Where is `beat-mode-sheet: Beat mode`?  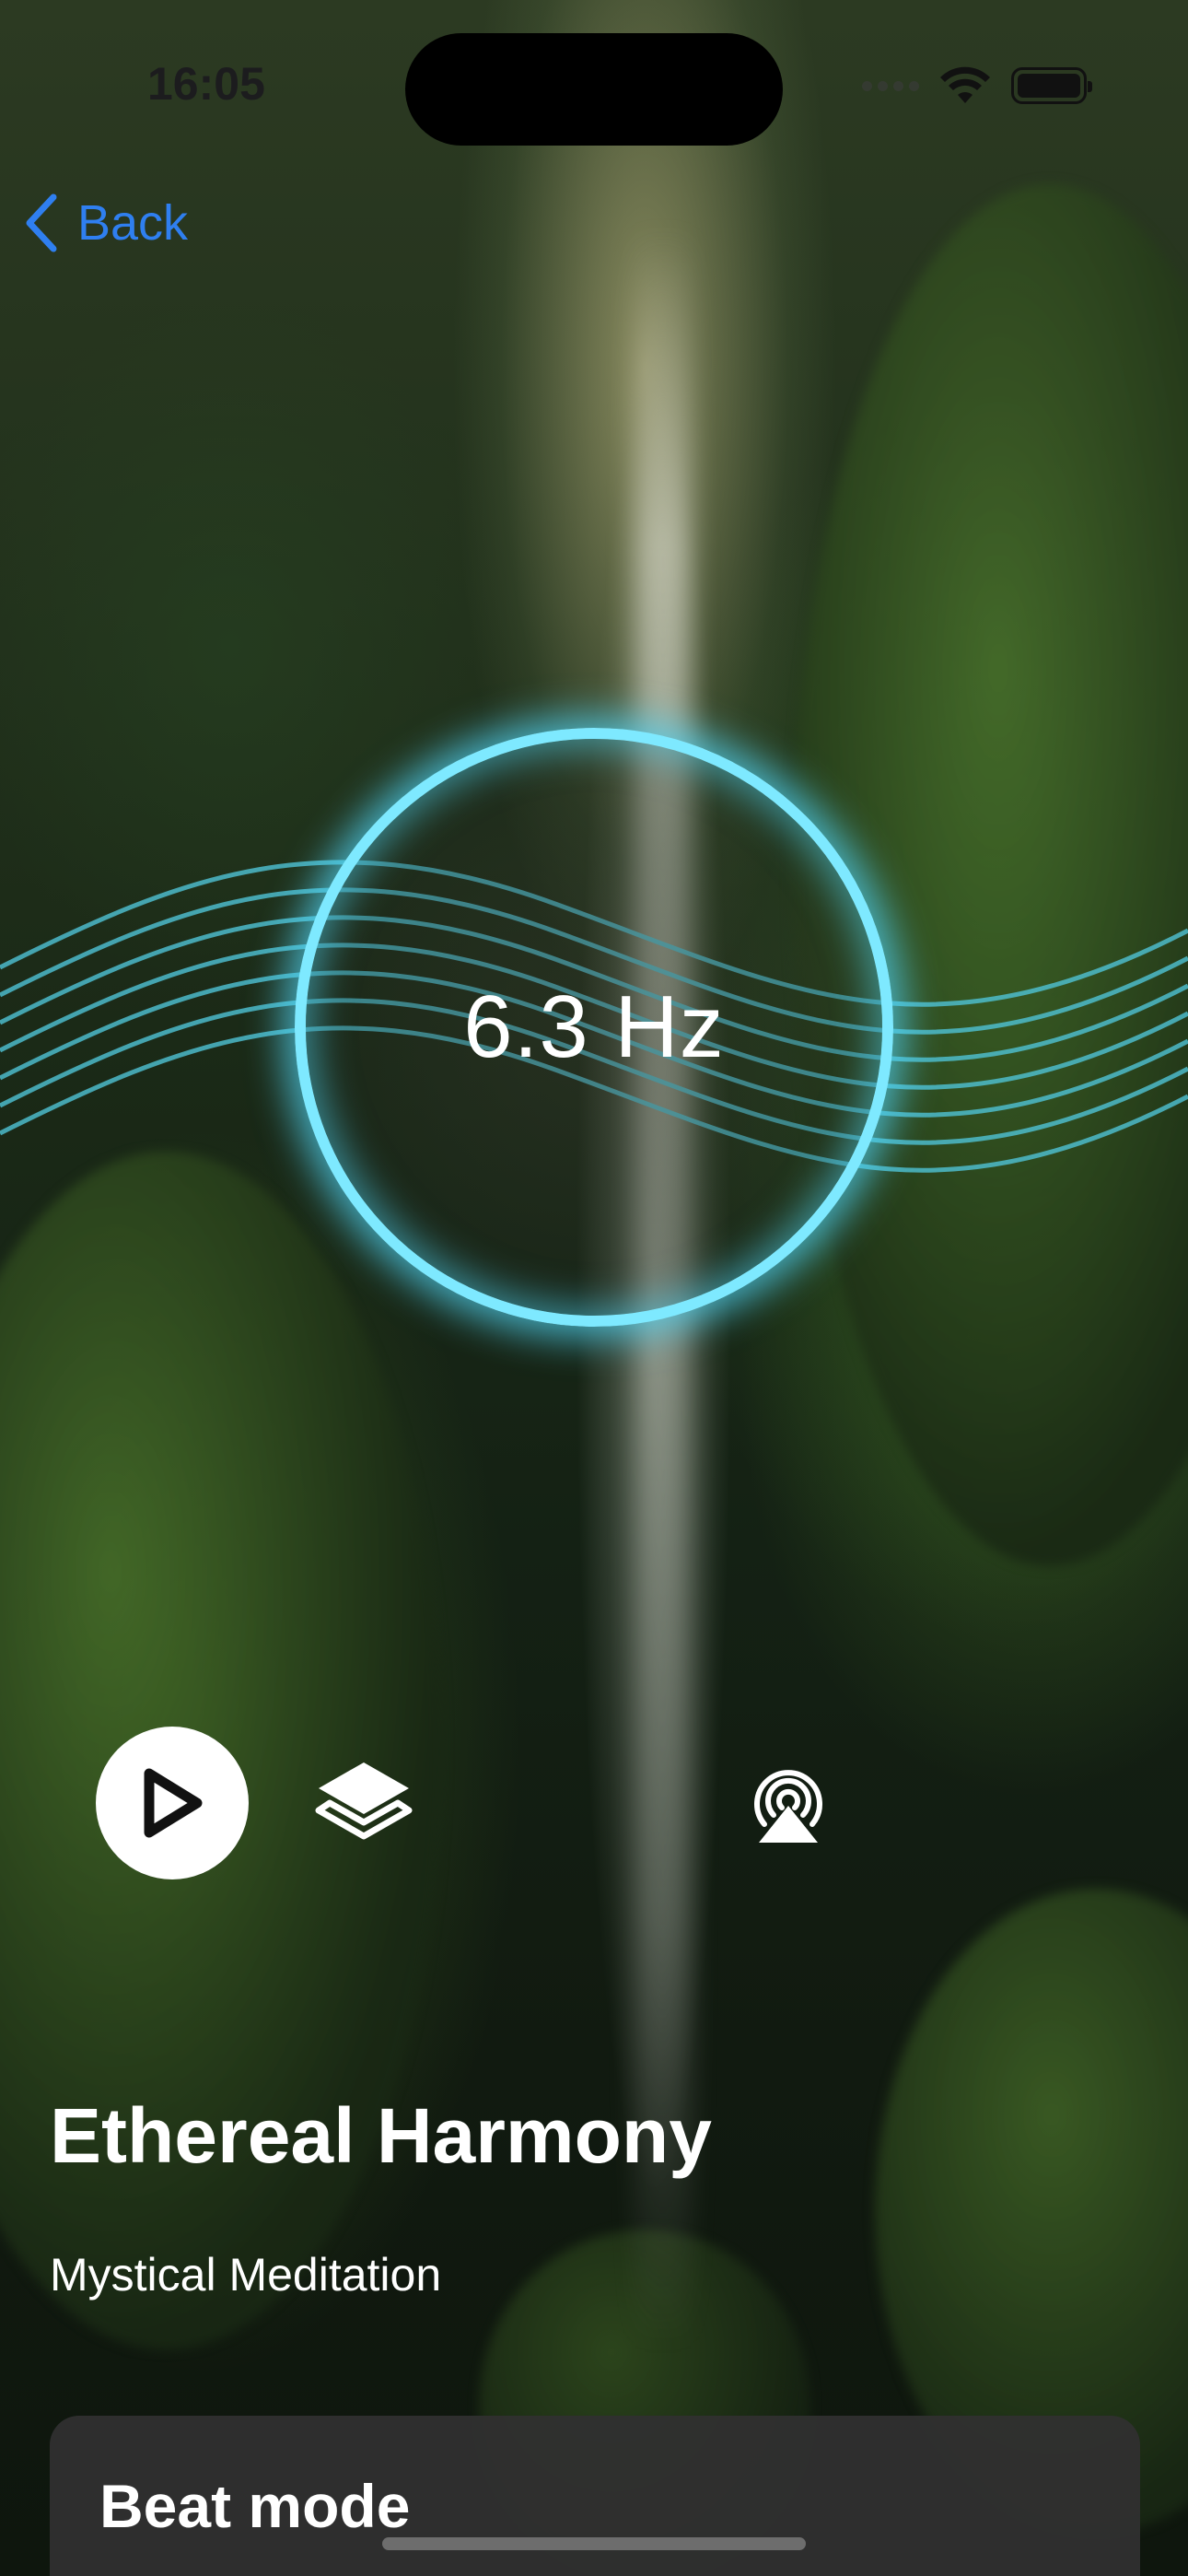 beat-mode-sheet: Beat mode is located at coordinates (595, 2496).